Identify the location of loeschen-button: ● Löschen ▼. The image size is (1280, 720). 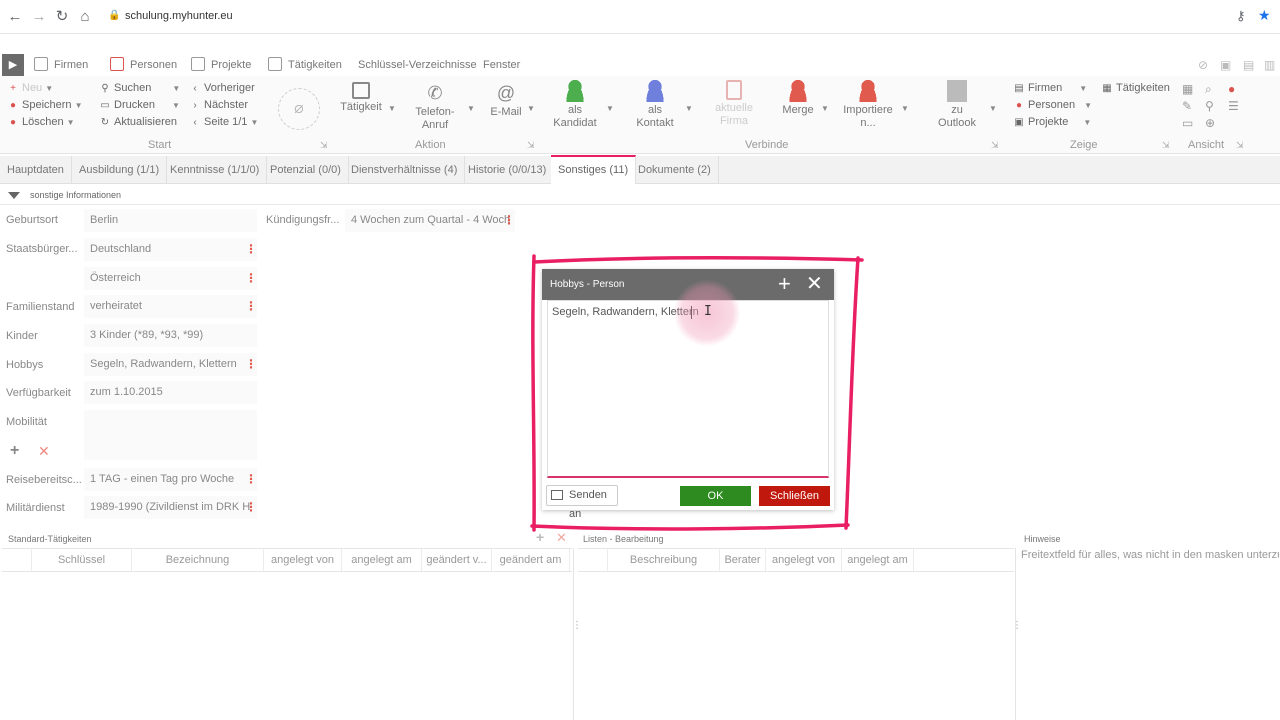
(41, 122).